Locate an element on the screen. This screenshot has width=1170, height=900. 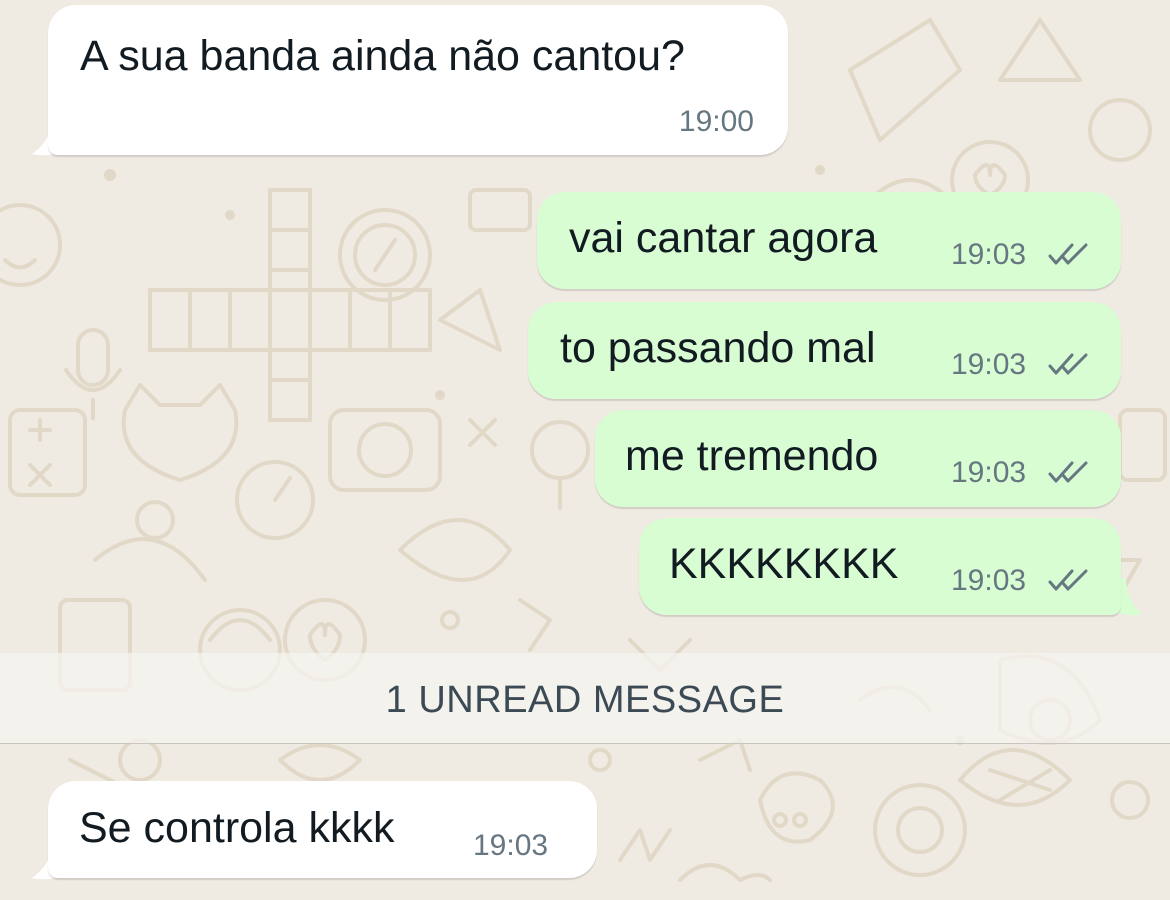
unread-messages-divider: 1 UNREAD MESSAGE is located at coordinates (585, 698).